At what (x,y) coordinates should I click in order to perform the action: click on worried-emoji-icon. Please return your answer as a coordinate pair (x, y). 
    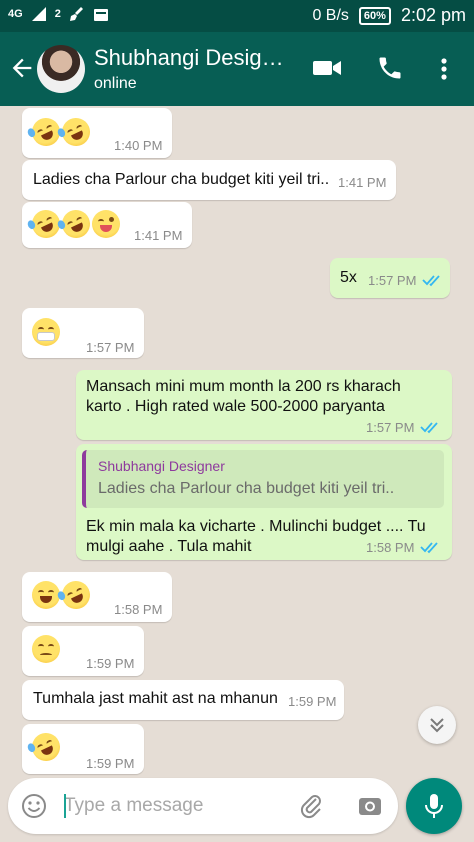
    Looking at the image, I should click on (46, 649).